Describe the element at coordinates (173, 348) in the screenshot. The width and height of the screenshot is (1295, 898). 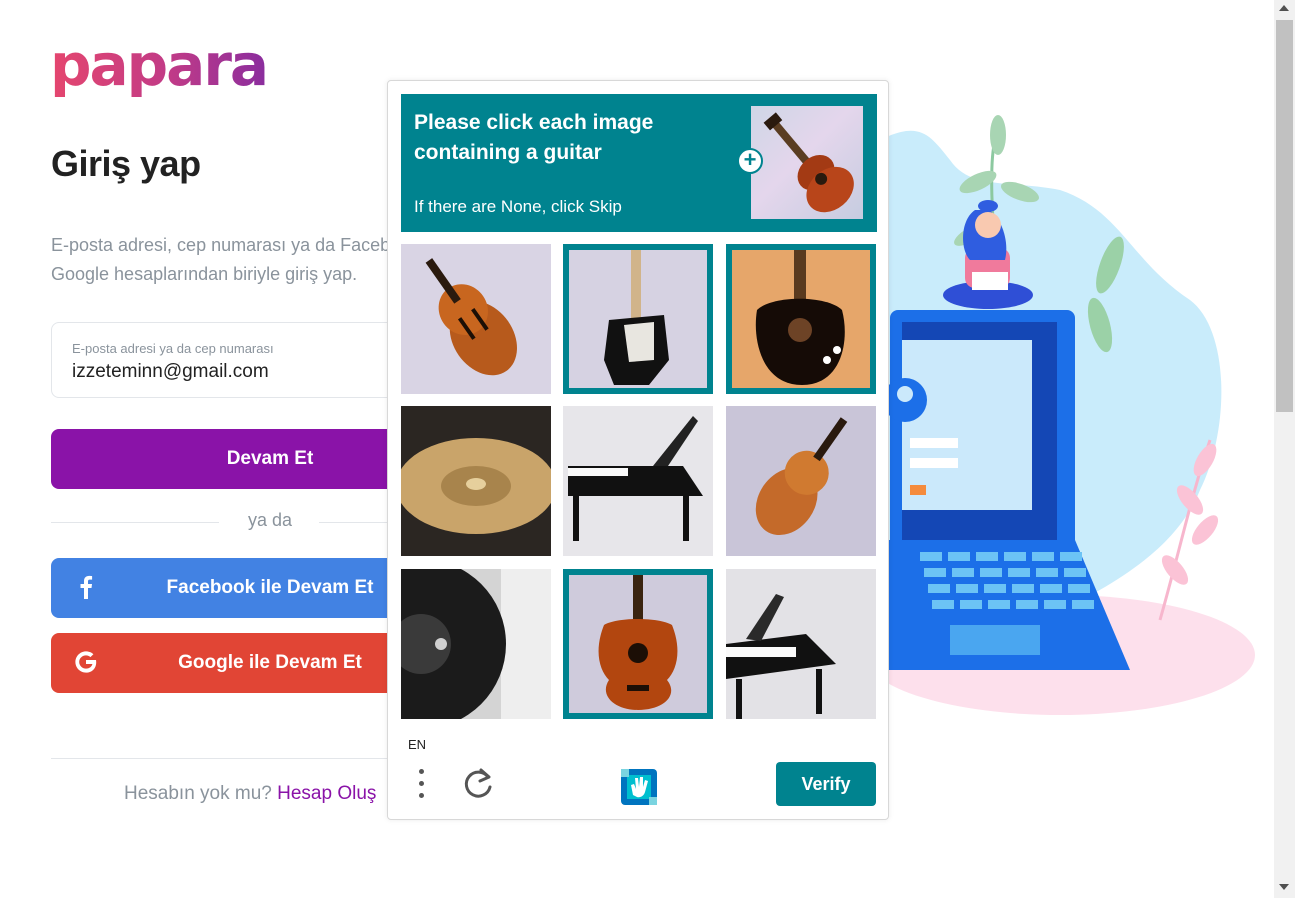
I see `email-field-label: E-posta adresi ya da cep numarası` at that location.